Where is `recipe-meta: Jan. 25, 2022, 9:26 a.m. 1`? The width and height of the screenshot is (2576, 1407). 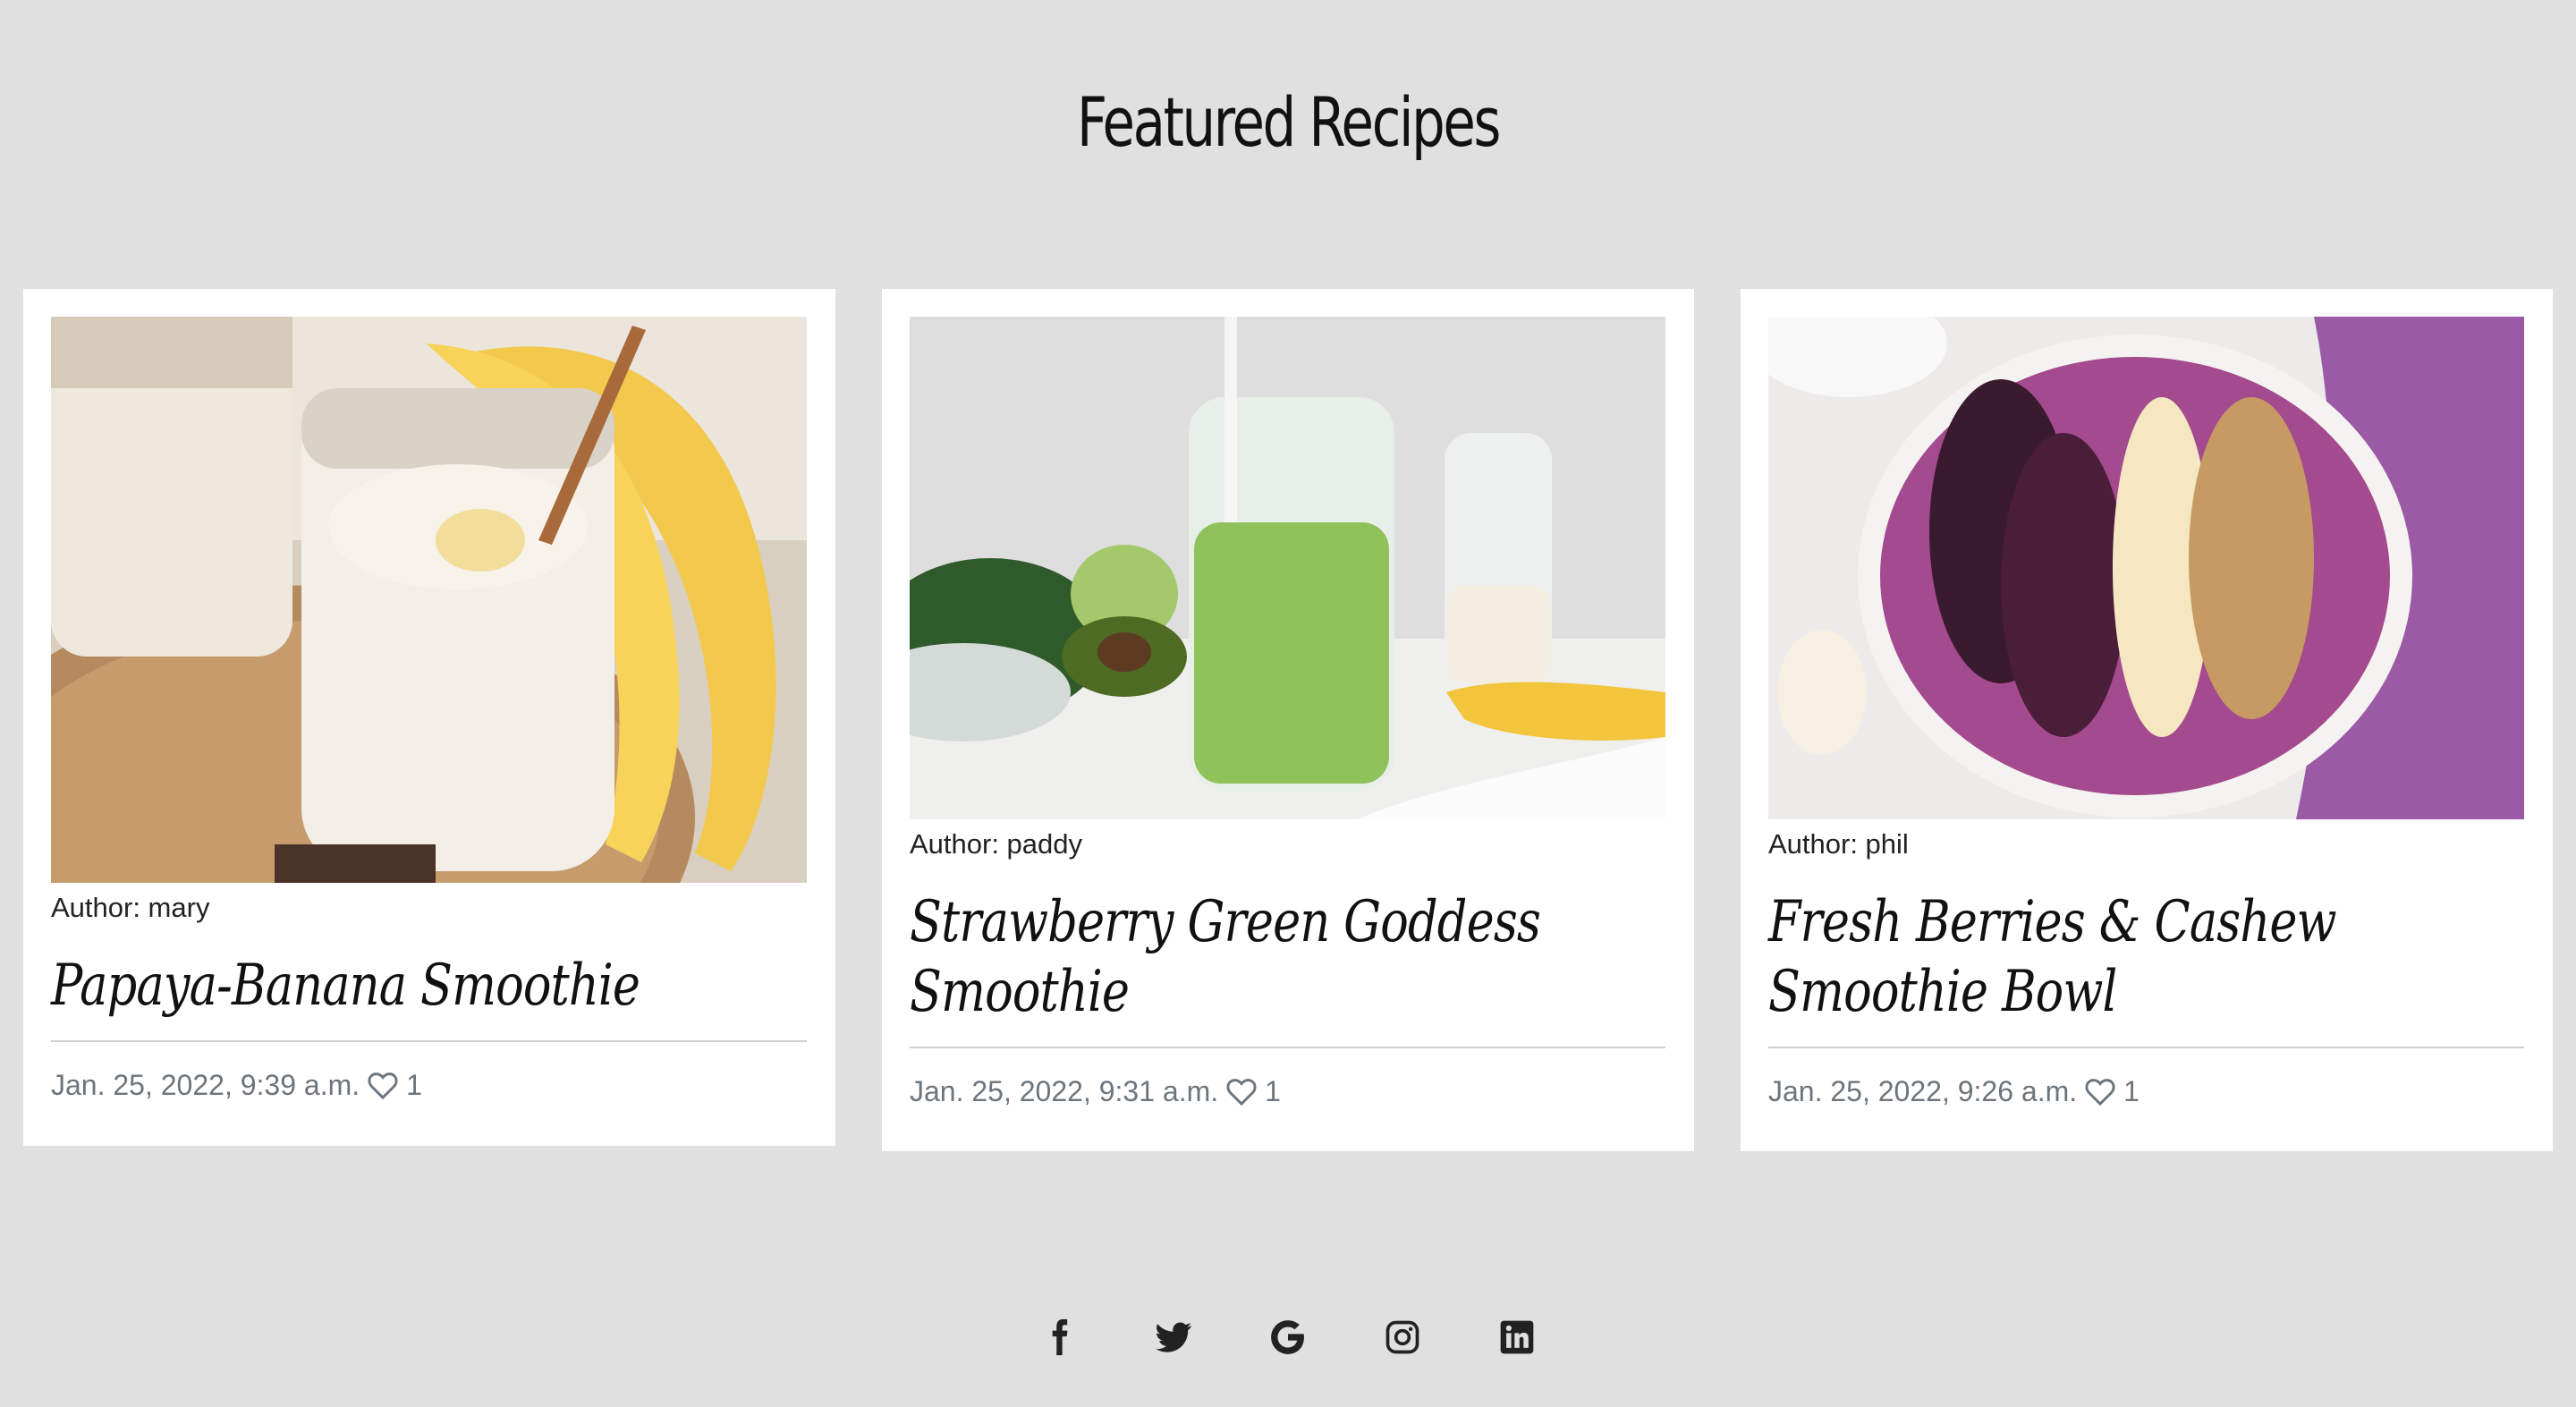 recipe-meta: Jan. 25, 2022, 9:26 a.m. 1 is located at coordinates (2146, 1091).